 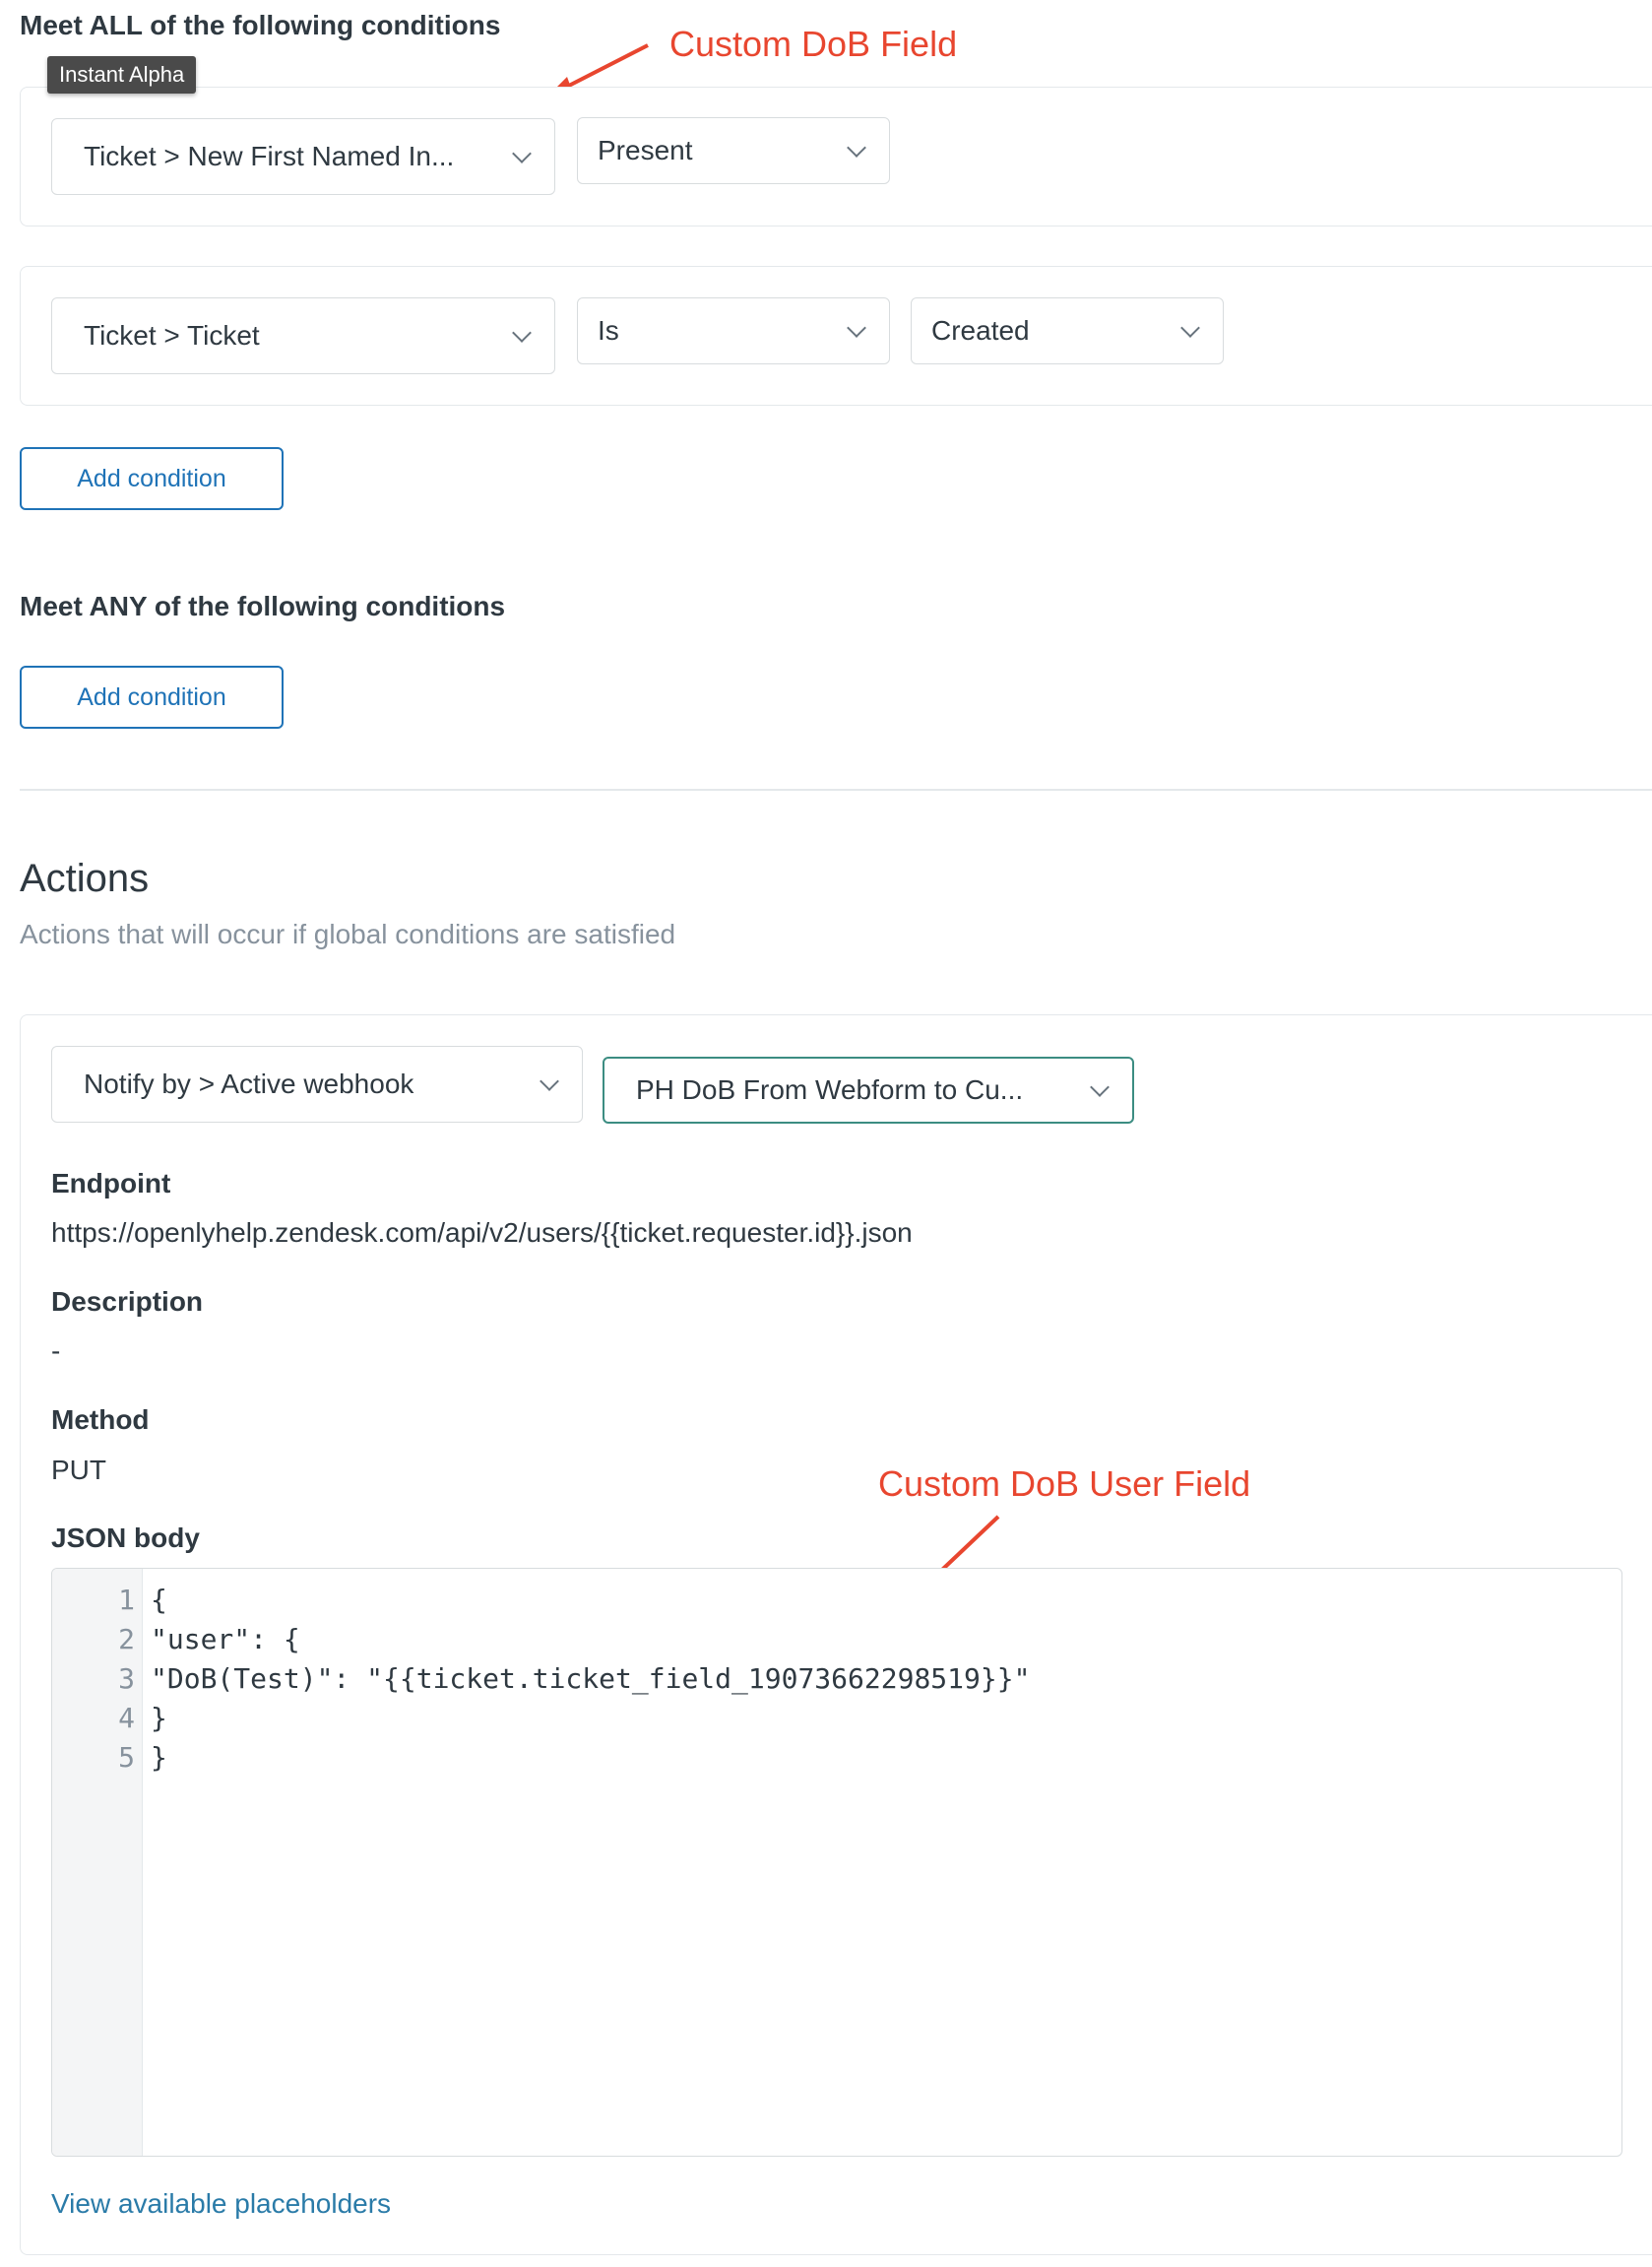 I want to click on code-line: "user": {, so click(x=225, y=1639).